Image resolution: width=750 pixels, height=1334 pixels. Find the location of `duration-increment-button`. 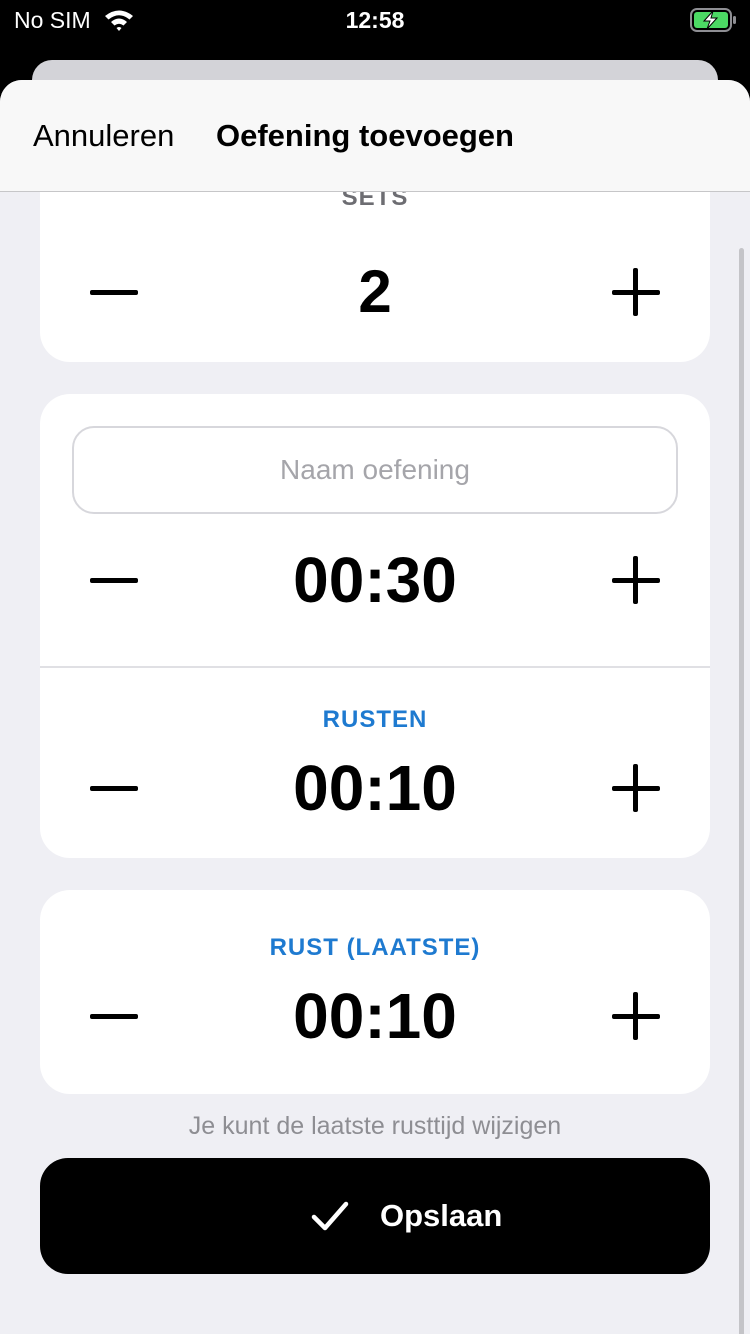

duration-increment-button is located at coordinates (636, 580).